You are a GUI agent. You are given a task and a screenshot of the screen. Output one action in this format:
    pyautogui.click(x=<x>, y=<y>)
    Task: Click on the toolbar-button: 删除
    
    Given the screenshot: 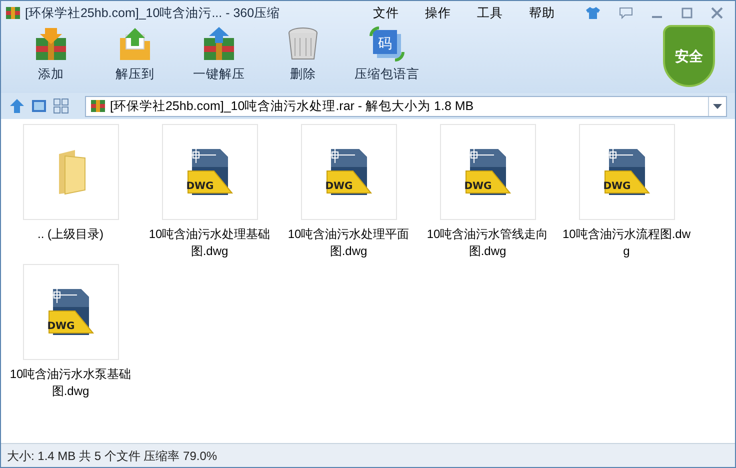 What is the action you would take?
    pyautogui.click(x=303, y=56)
    